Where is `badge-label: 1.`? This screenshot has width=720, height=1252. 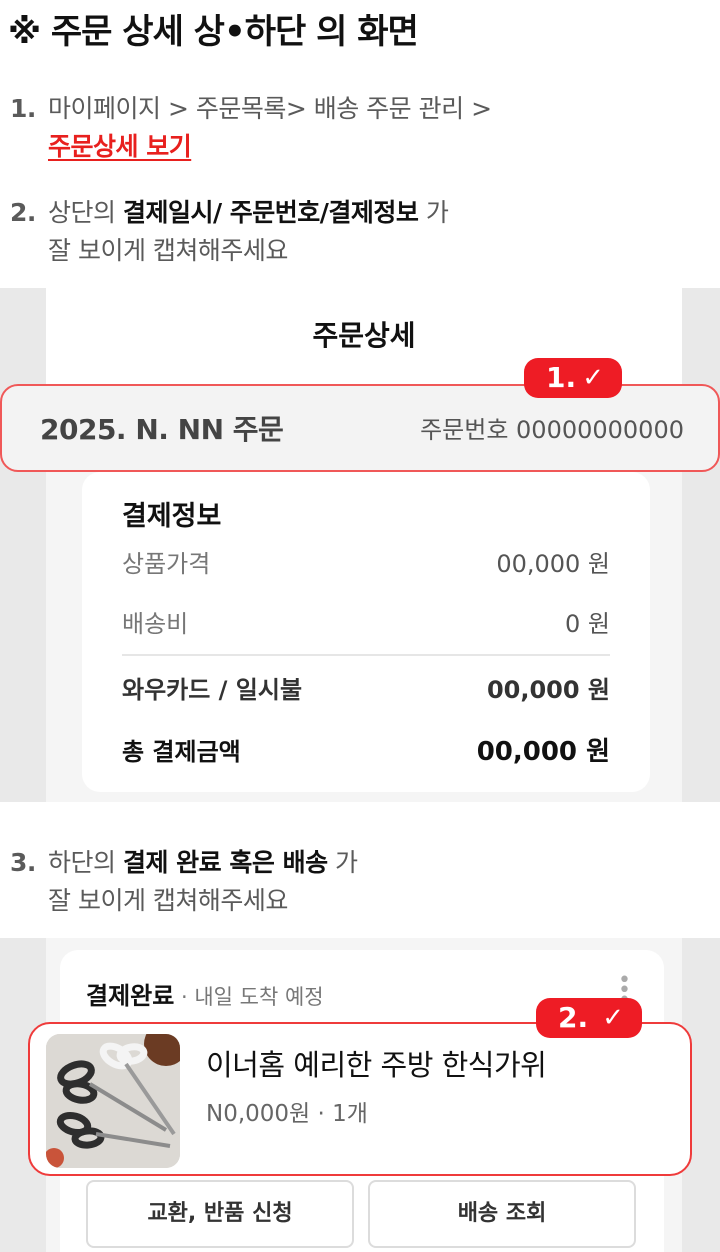
badge-label: 1. is located at coordinates (561, 377).